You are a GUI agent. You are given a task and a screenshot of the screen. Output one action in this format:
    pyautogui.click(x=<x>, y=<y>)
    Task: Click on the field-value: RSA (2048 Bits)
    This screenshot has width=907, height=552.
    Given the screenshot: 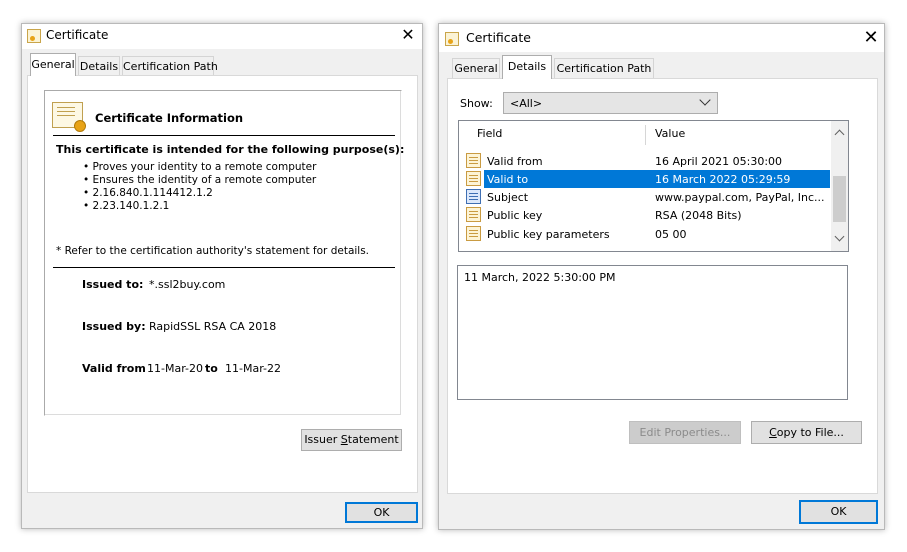 What is the action you would take?
    pyautogui.click(x=698, y=215)
    